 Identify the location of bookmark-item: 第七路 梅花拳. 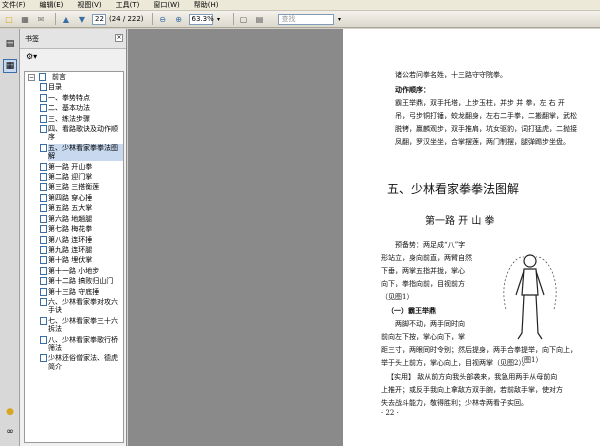
(74, 229).